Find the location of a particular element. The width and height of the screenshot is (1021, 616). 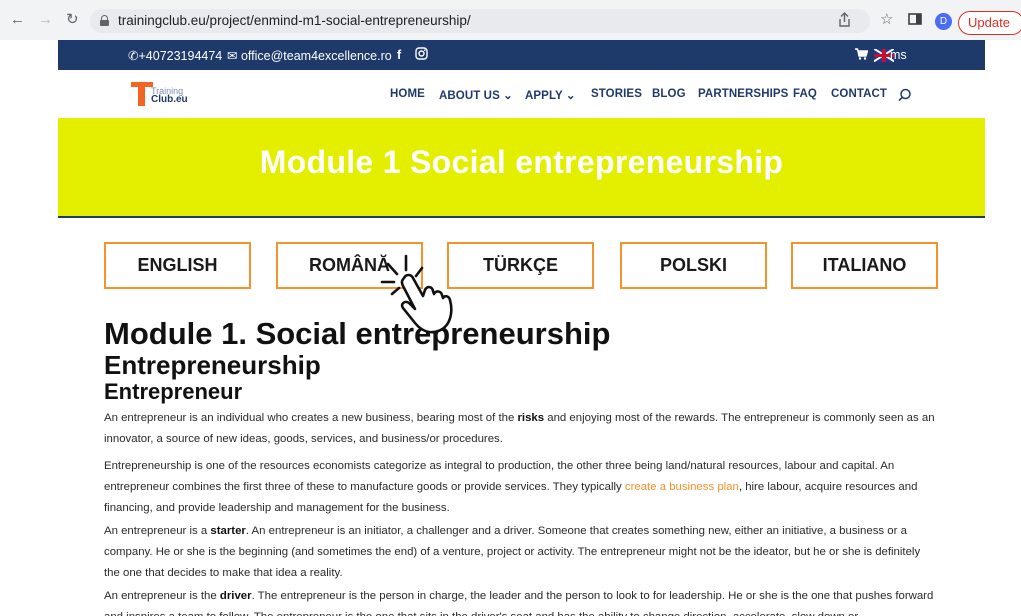

nav-contact: CONTACT is located at coordinates (859, 94).